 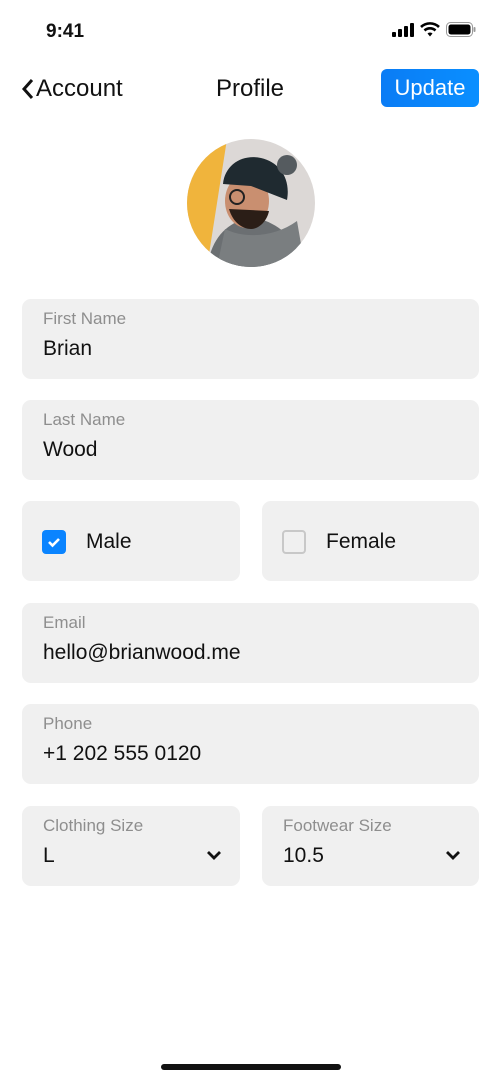 What do you see at coordinates (250, 643) in the screenshot?
I see `email-field: Email hello@brianwood.me` at bounding box center [250, 643].